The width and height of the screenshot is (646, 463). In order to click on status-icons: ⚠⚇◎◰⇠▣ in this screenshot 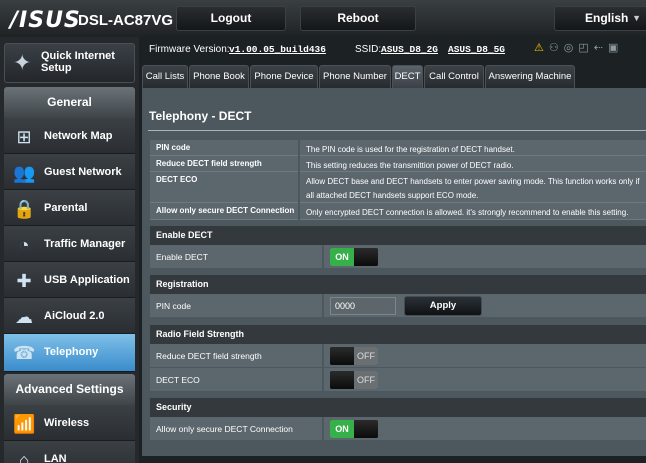, I will do `click(578, 47)`.